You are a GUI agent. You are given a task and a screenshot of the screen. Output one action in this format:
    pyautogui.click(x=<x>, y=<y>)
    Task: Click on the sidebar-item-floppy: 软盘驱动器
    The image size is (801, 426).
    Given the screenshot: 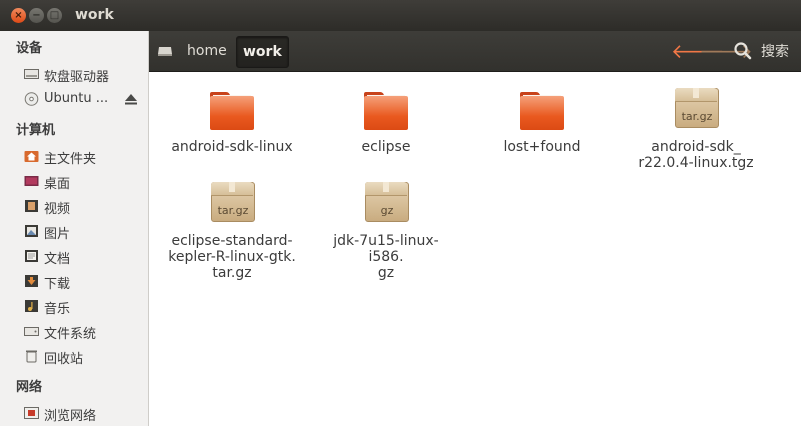 What is the action you would take?
    pyautogui.click(x=86, y=74)
    